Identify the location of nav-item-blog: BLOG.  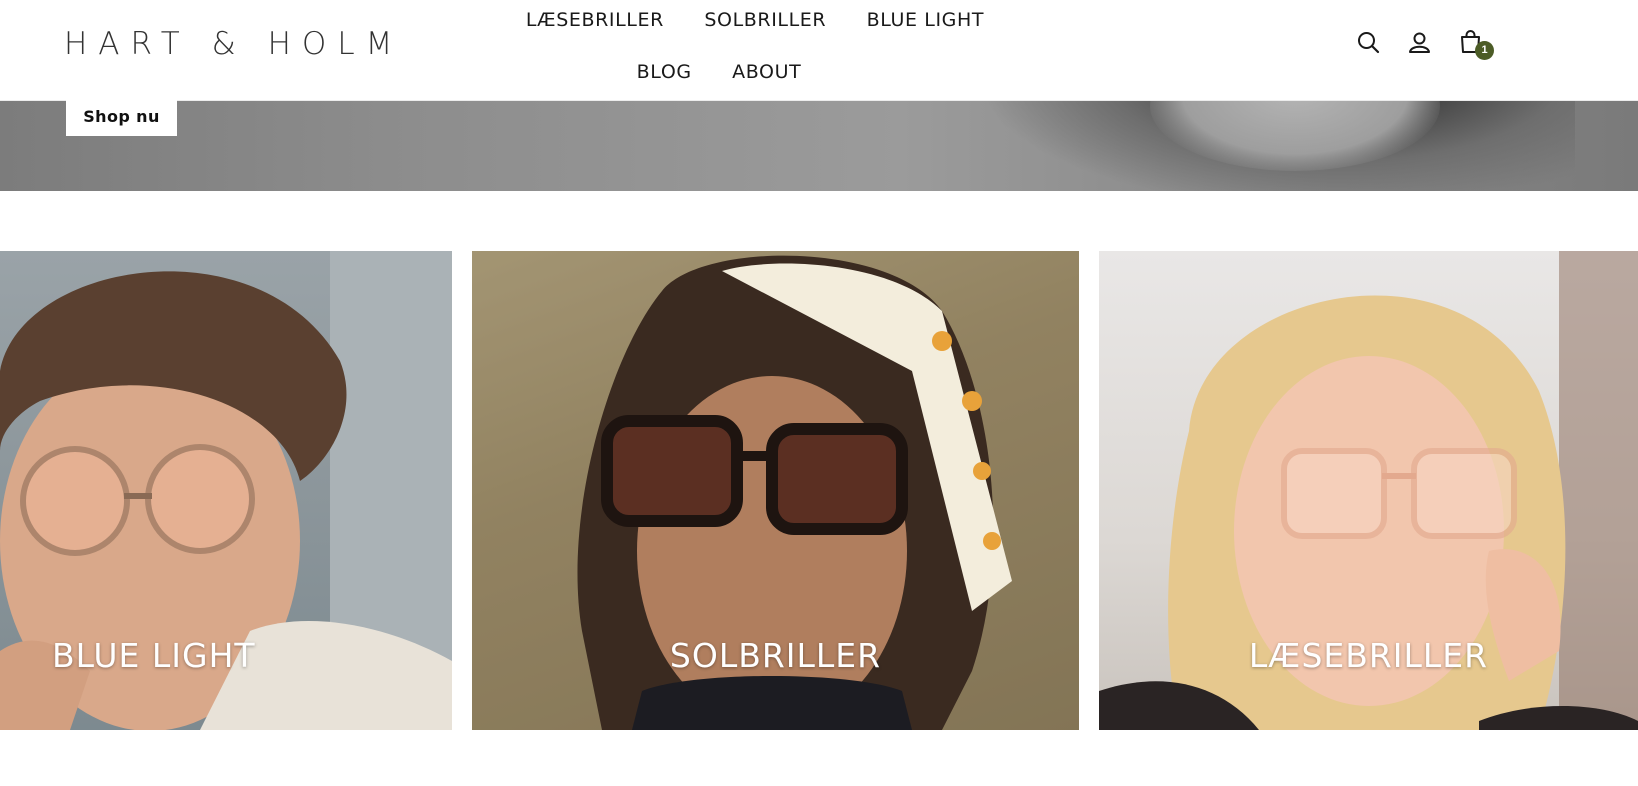
(664, 72).